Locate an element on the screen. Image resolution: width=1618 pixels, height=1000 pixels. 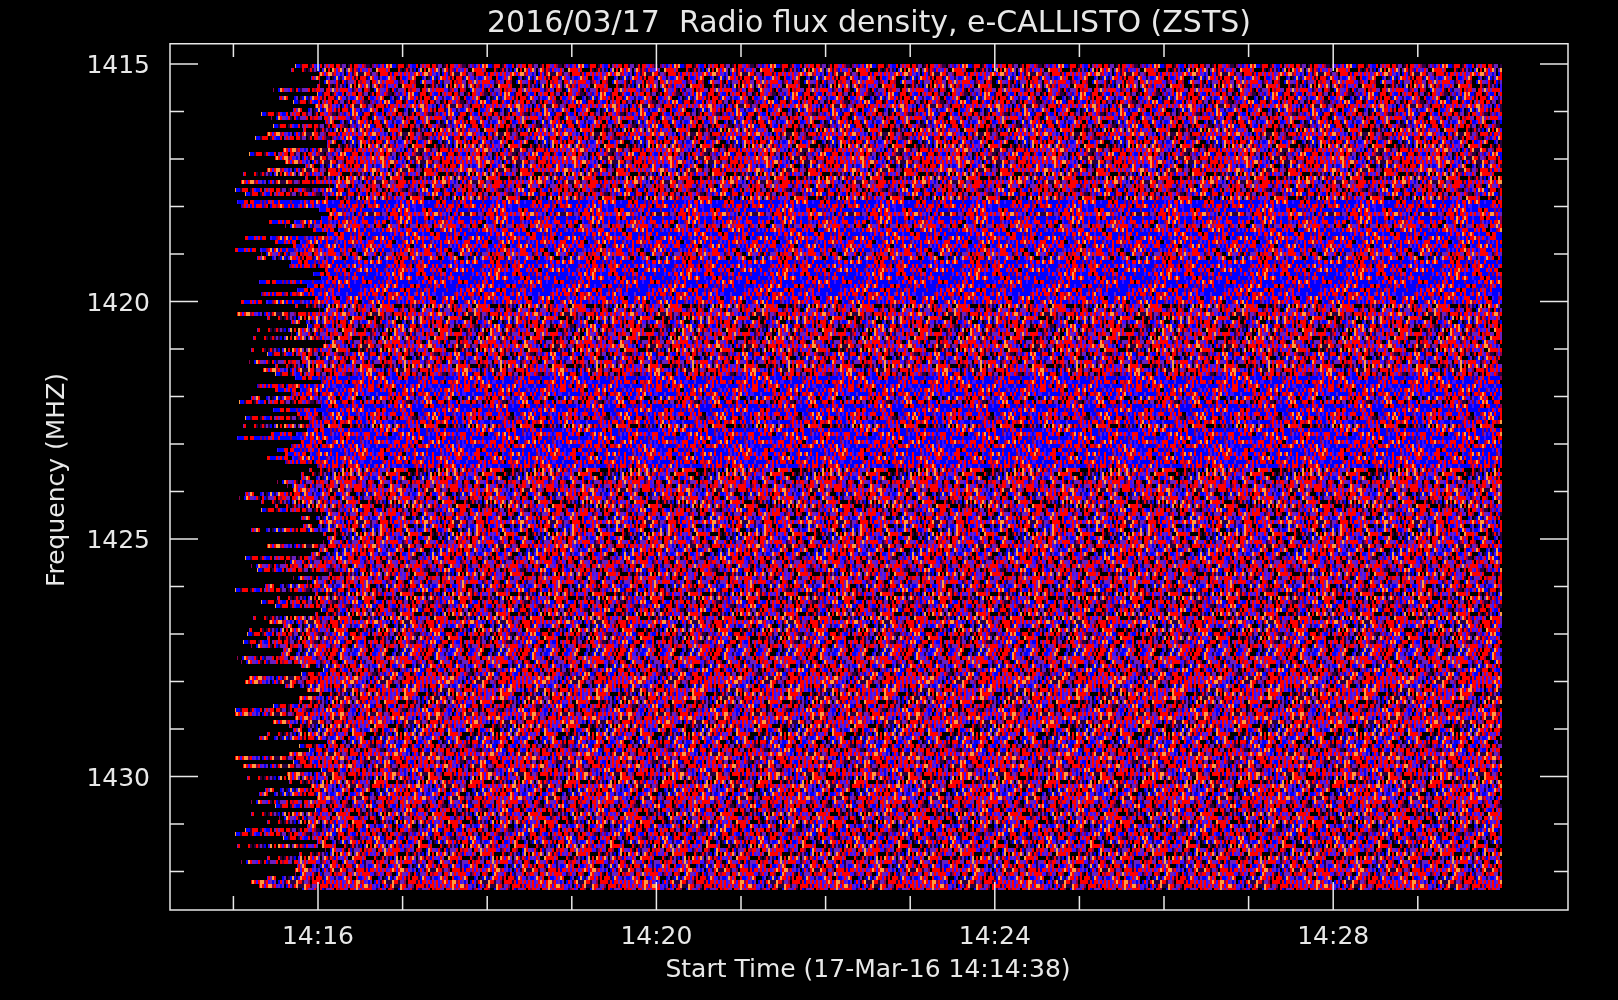
y-tick-label: 1420 is located at coordinates (118, 302).